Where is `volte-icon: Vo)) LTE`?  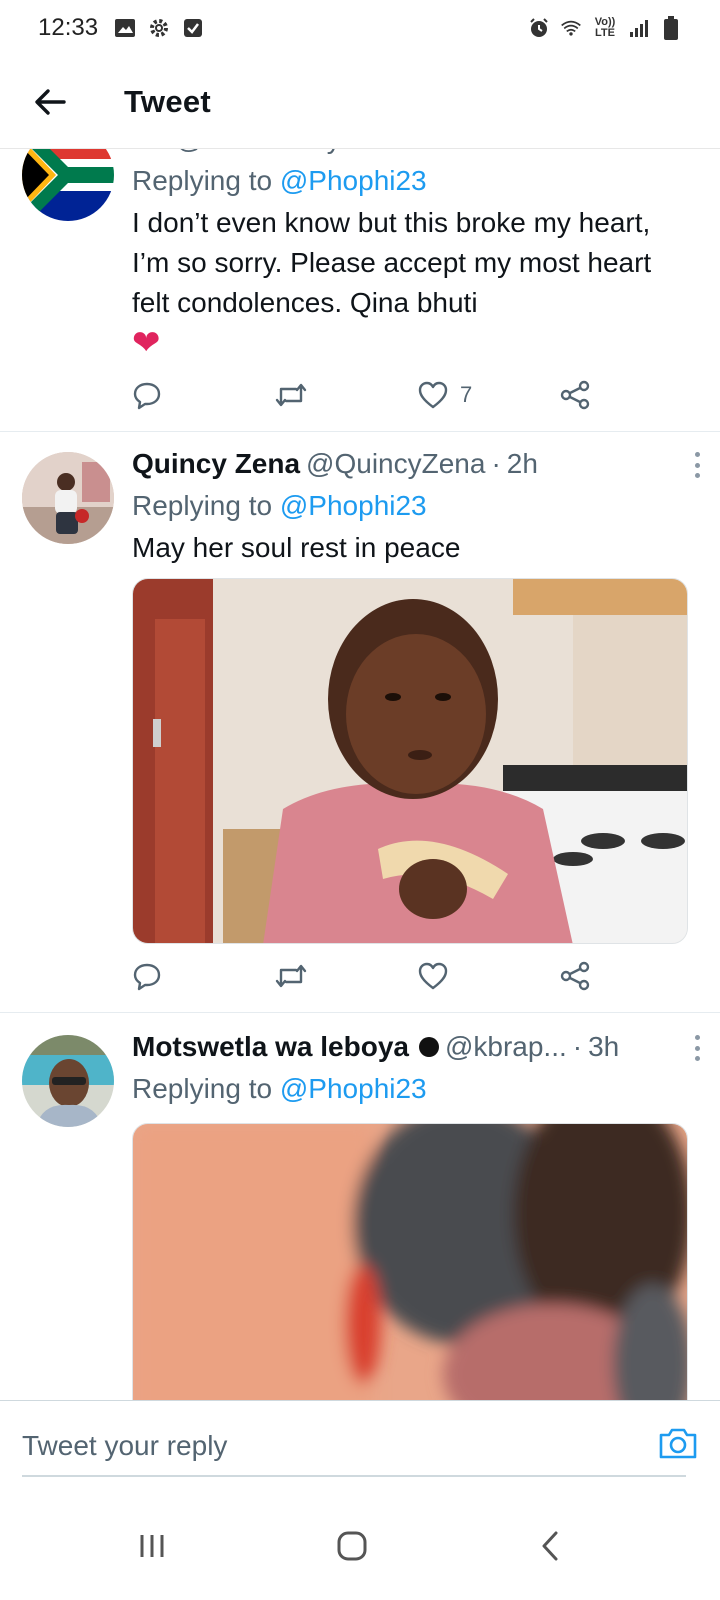 volte-icon: Vo)) LTE is located at coordinates (605, 27).